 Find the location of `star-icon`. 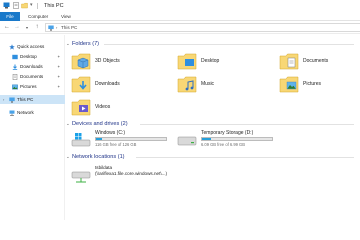

star-icon is located at coordinates (12, 47).